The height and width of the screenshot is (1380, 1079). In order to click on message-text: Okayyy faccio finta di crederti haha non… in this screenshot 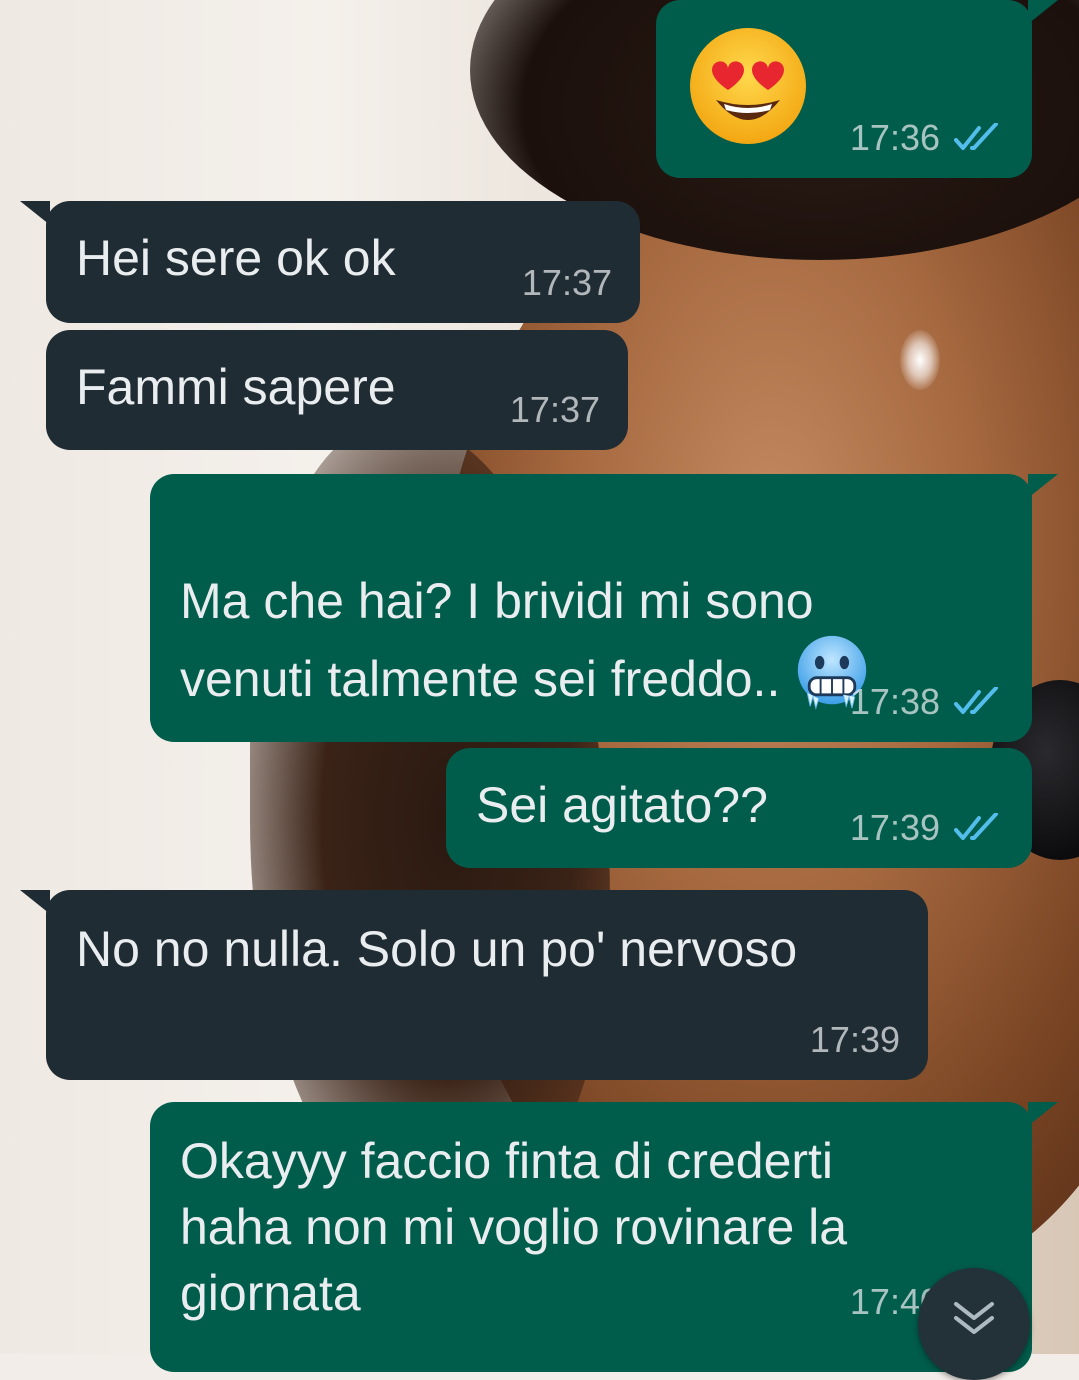, I will do `click(514, 1227)`.